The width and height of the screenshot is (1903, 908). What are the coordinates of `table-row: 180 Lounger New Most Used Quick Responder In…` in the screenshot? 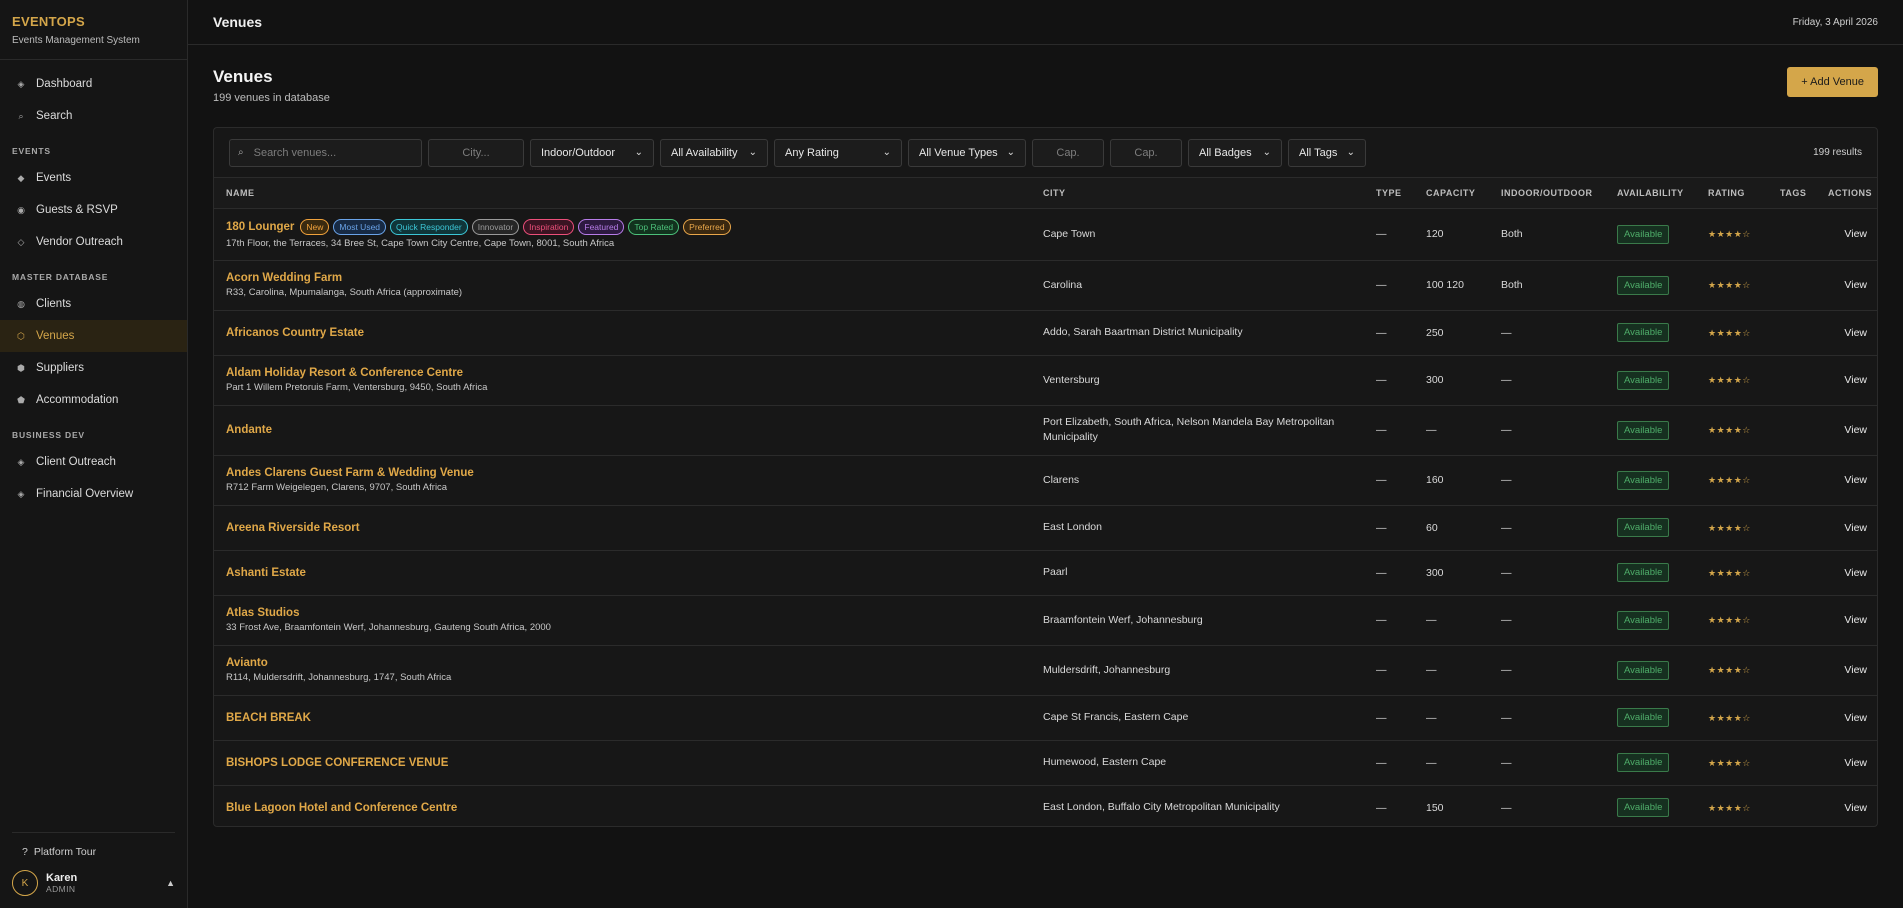 It's located at (1045, 234).